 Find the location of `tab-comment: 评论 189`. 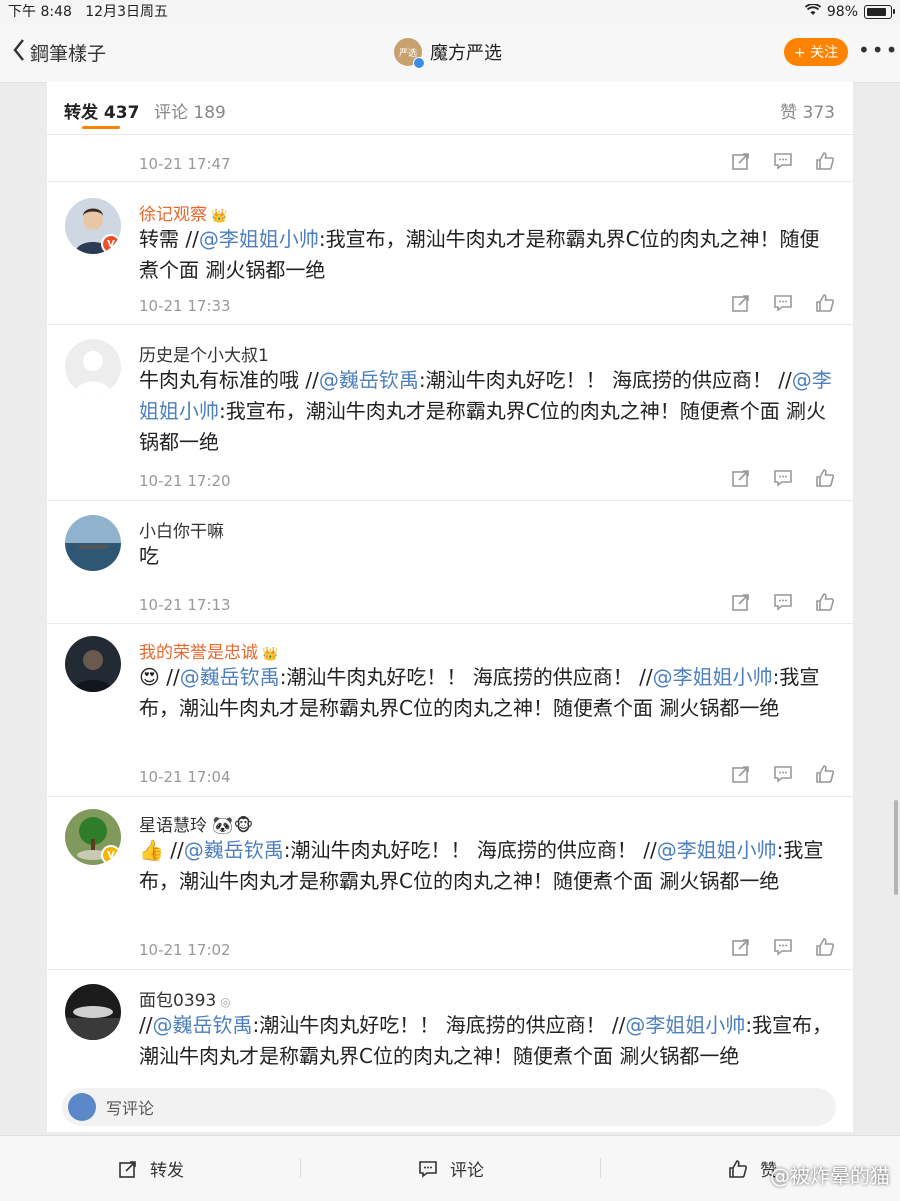

tab-comment: 评论 189 is located at coordinates (190, 110).